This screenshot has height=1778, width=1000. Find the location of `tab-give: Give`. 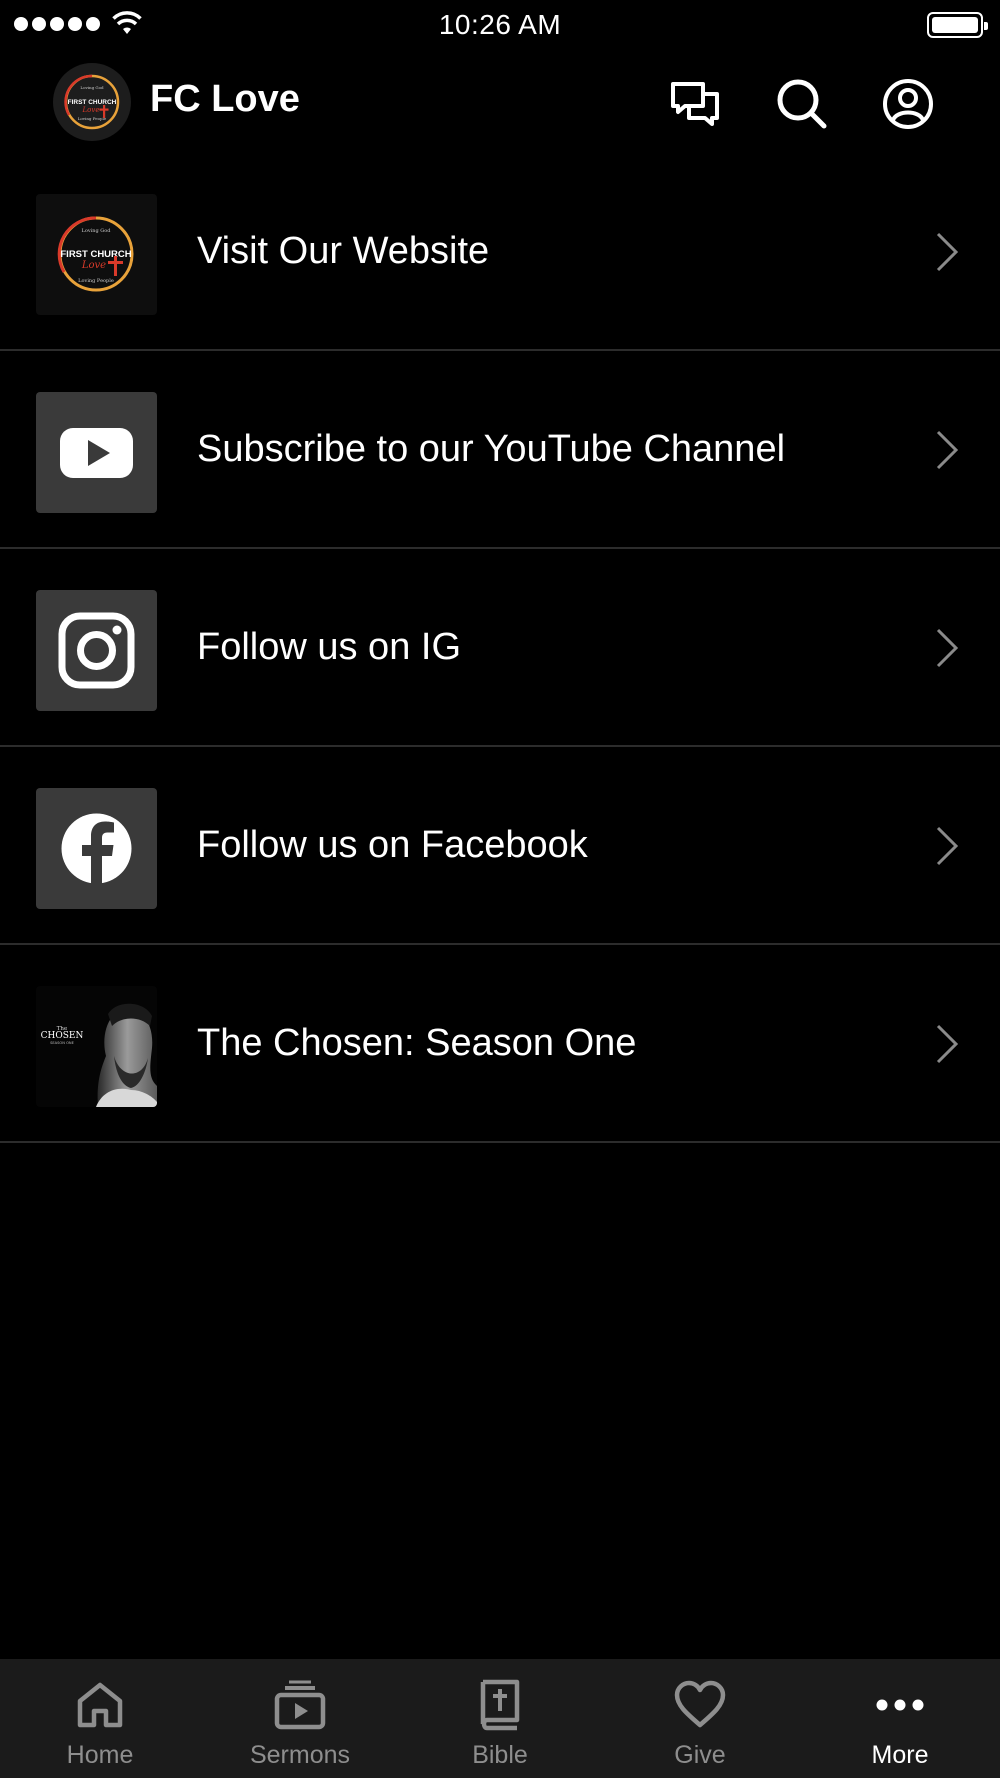

tab-give: Give is located at coordinates (700, 1718).